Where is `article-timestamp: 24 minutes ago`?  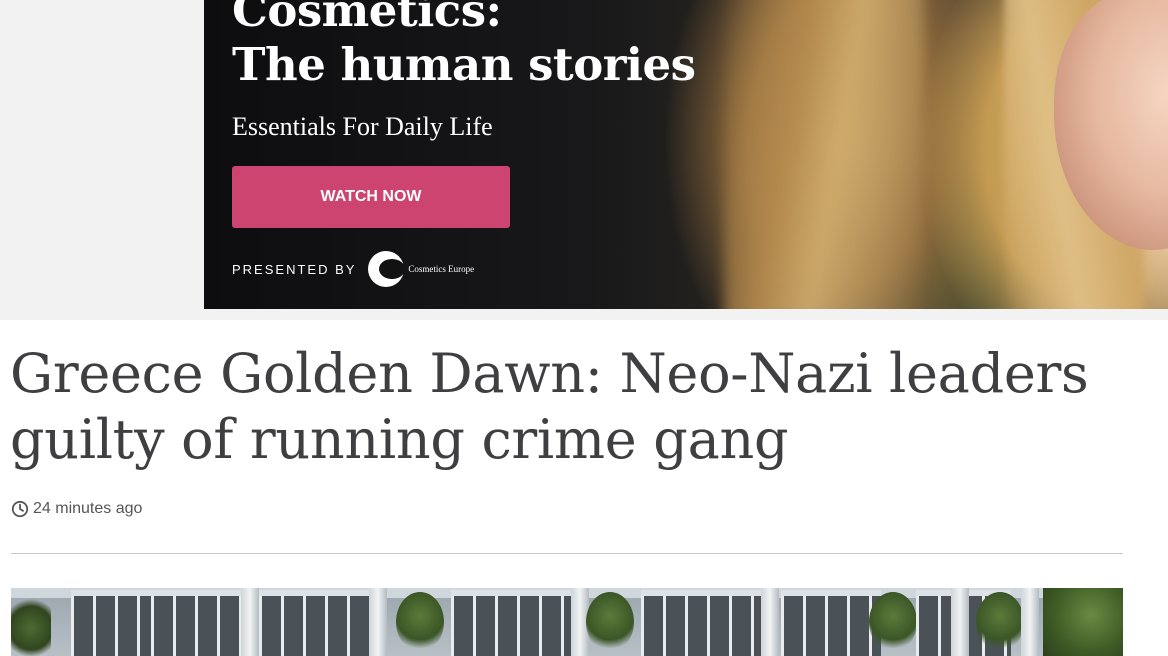
article-timestamp: 24 minutes ago is located at coordinates (76, 509).